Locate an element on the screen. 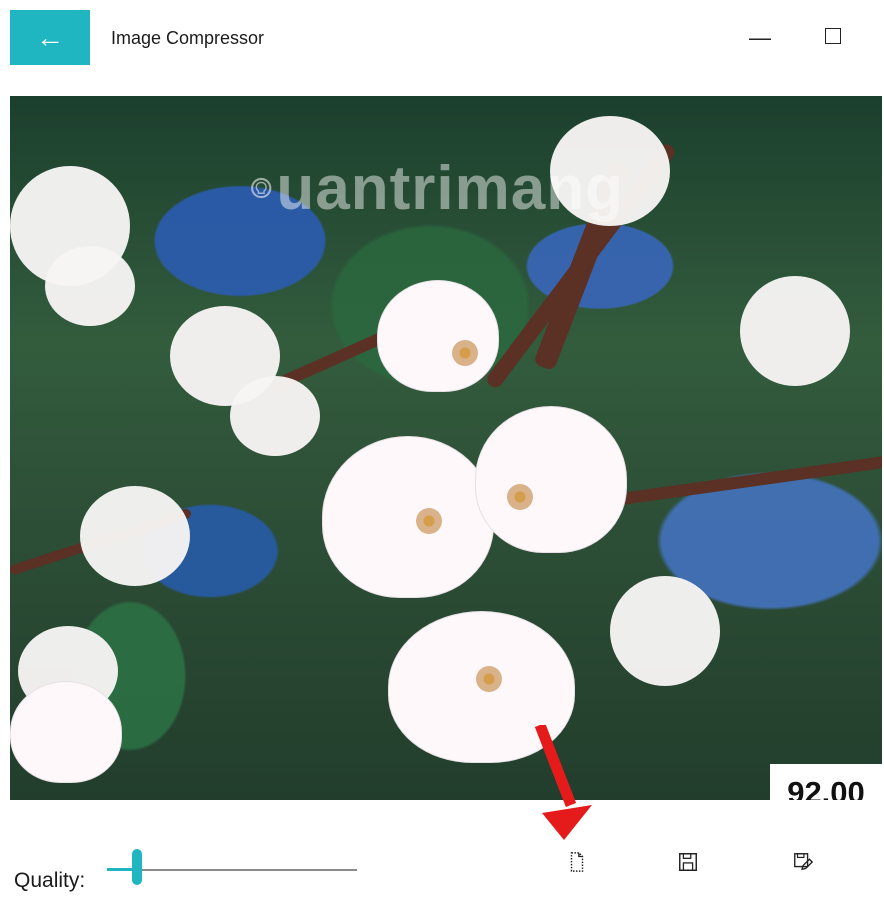 This screenshot has width=884, height=897. save-button is located at coordinates (688, 862).